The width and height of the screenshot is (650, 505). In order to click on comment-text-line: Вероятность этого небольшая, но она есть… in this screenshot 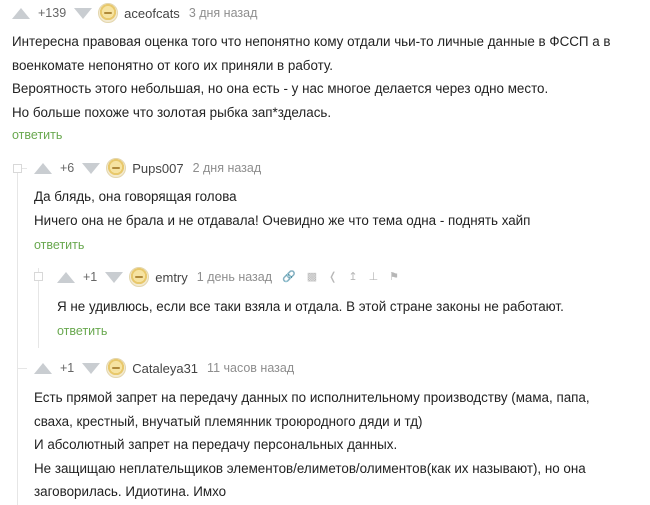, I will do `click(280, 88)`.